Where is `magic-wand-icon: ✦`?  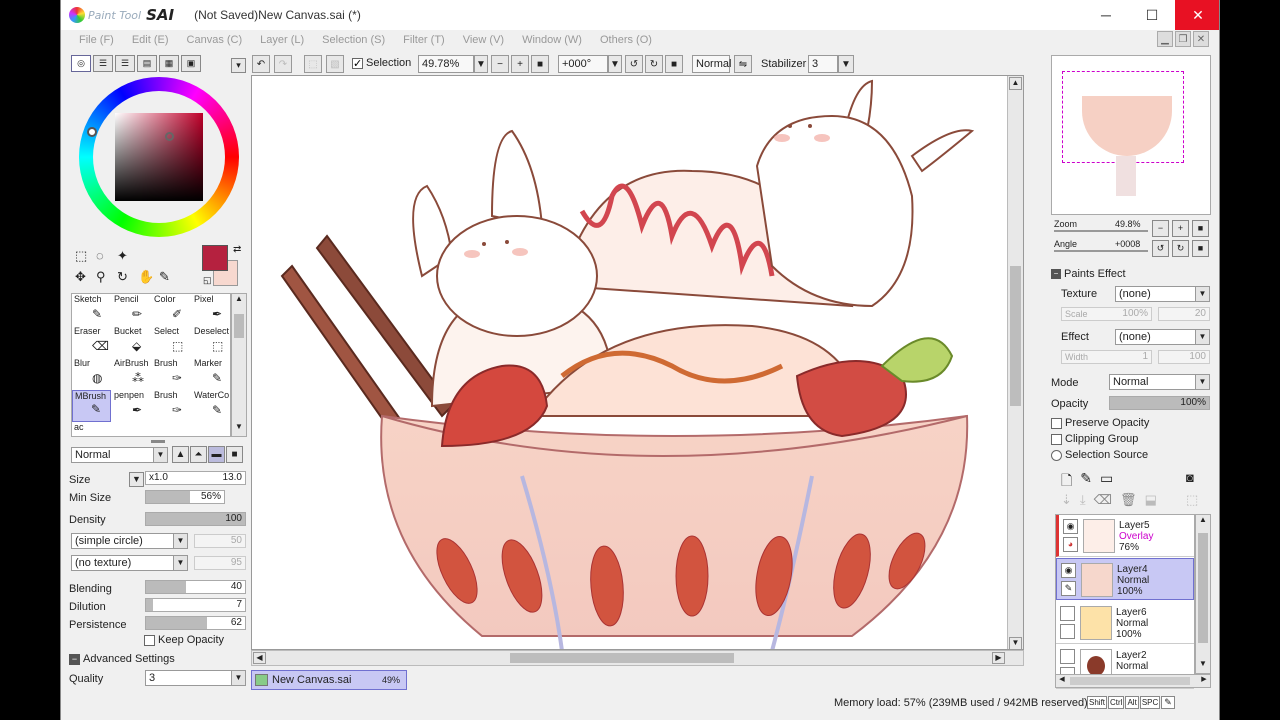
magic-wand-icon: ✦ is located at coordinates (122, 256).